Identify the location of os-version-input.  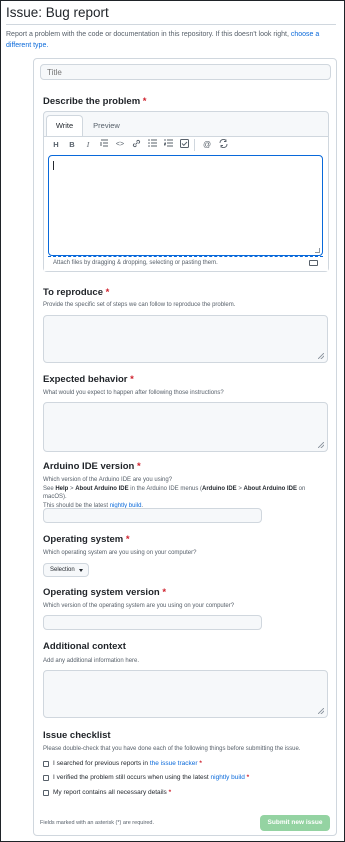
(152, 622).